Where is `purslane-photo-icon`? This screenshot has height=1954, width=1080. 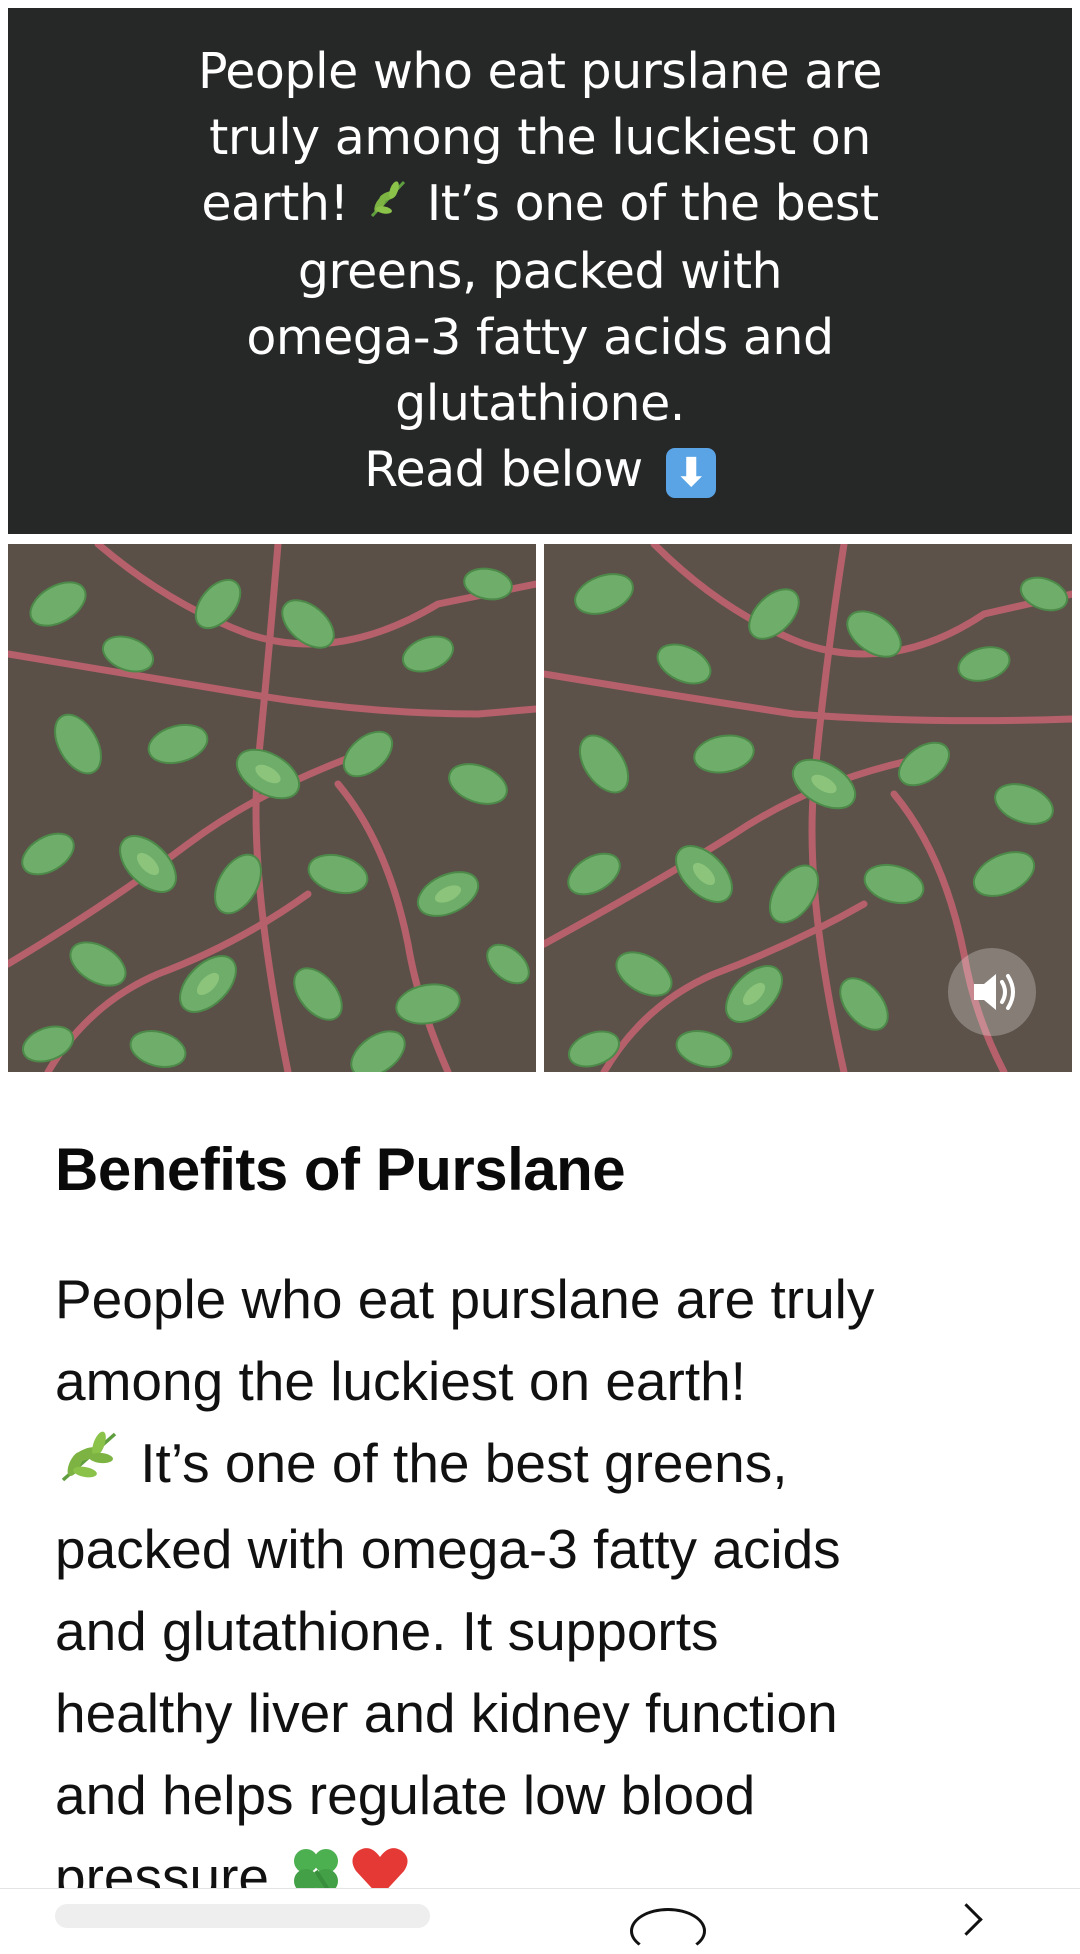 purslane-photo-icon is located at coordinates (272, 808).